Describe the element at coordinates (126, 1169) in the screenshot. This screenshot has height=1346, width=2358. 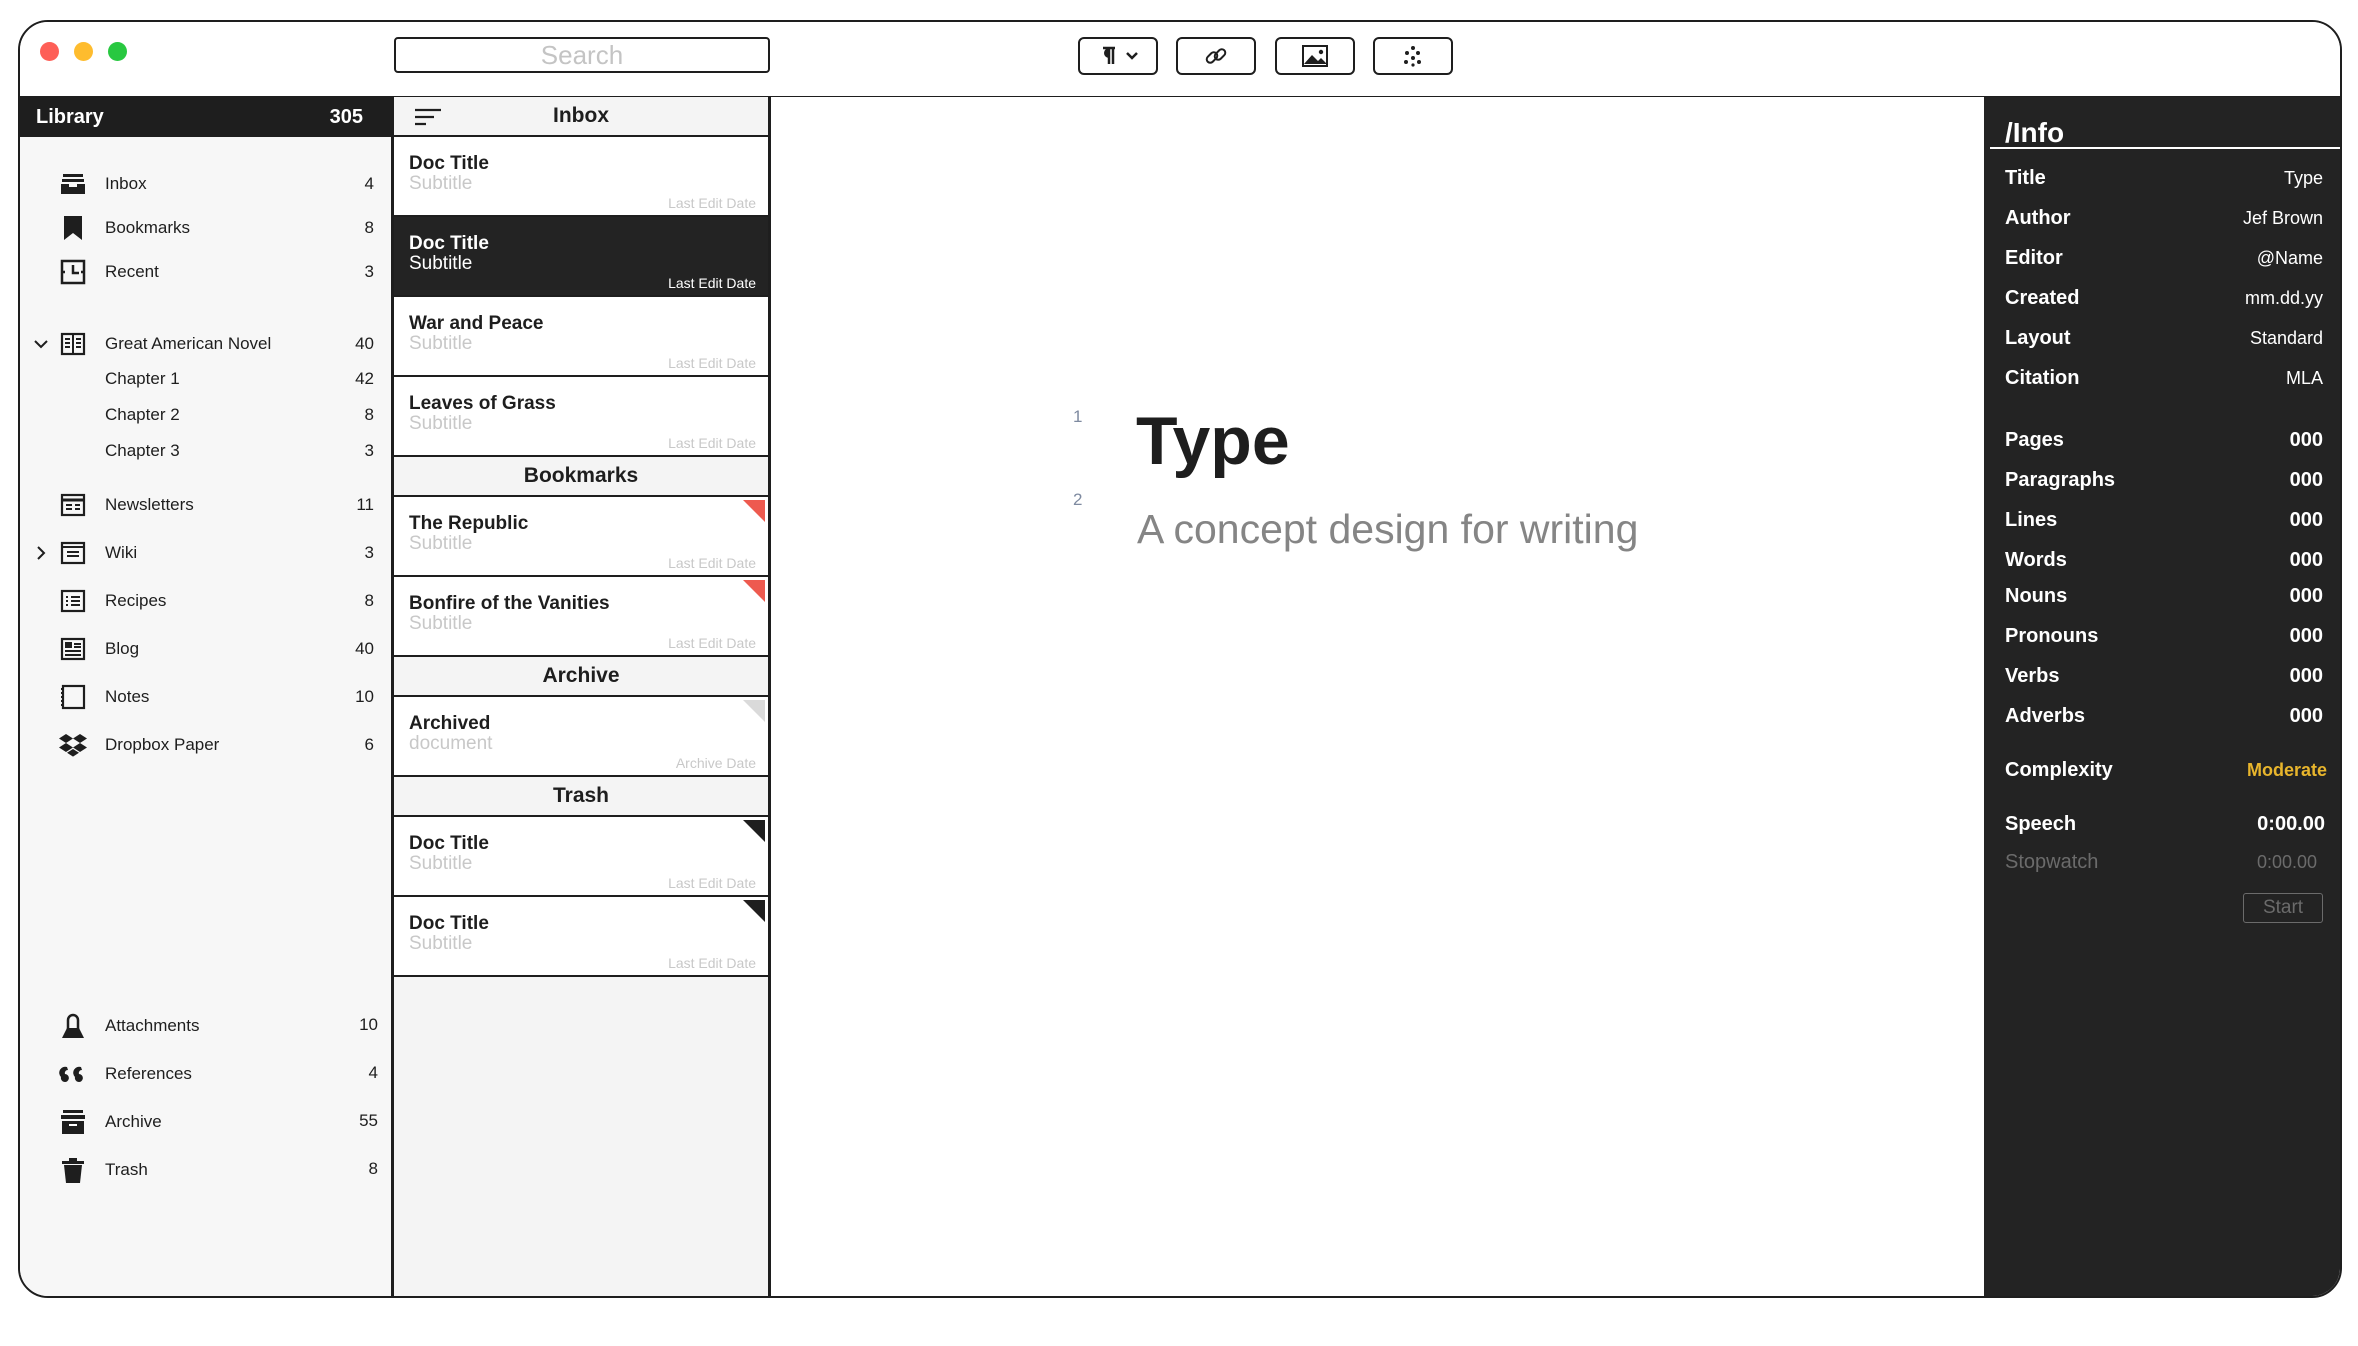
I see `sidebar-item-label: Trash` at that location.